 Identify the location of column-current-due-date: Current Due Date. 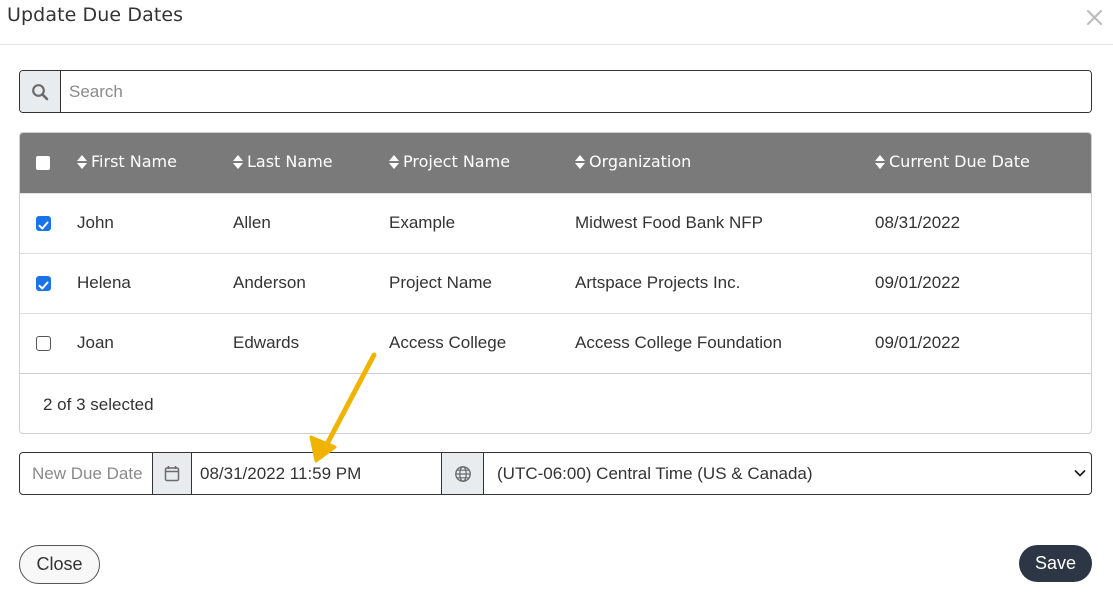
(952, 161).